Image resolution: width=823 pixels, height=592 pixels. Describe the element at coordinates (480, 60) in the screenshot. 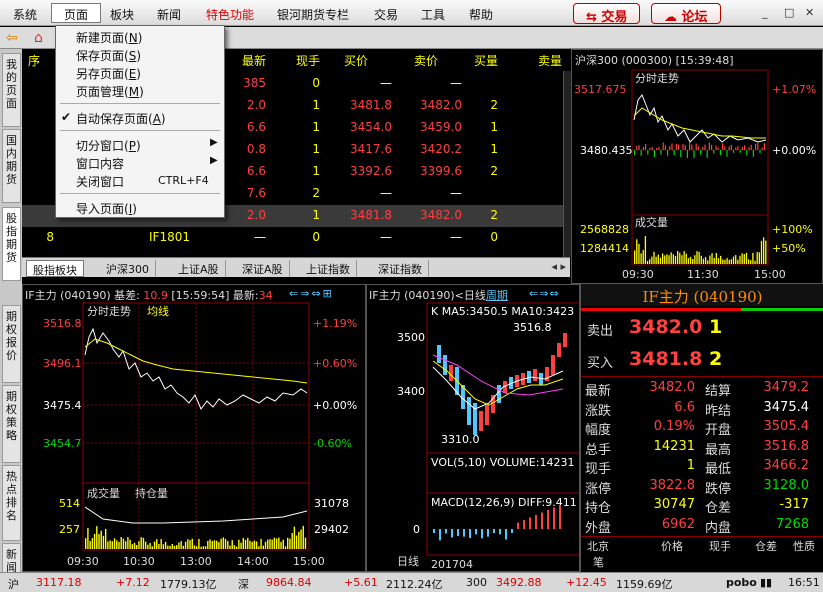

I see `col-bid-qty: 买量` at that location.